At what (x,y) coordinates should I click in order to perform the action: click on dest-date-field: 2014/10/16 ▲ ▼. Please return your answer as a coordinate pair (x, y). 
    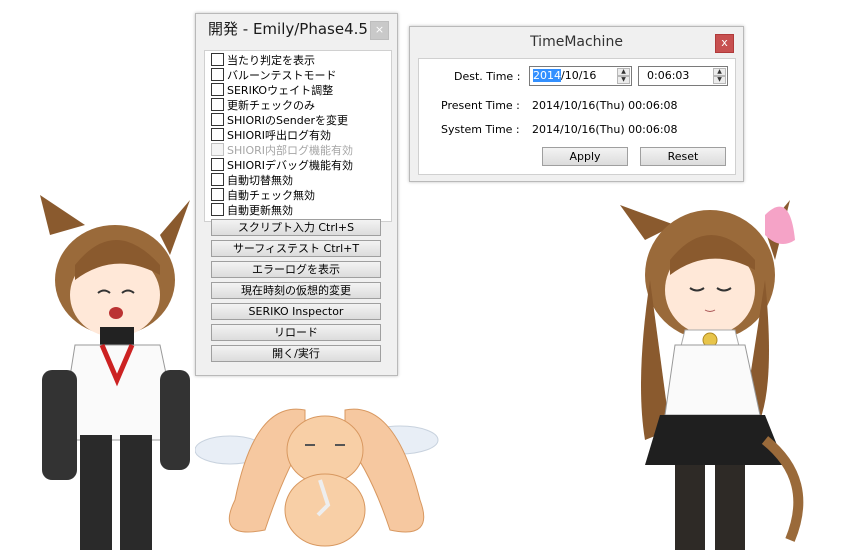
    Looking at the image, I should click on (580, 76).